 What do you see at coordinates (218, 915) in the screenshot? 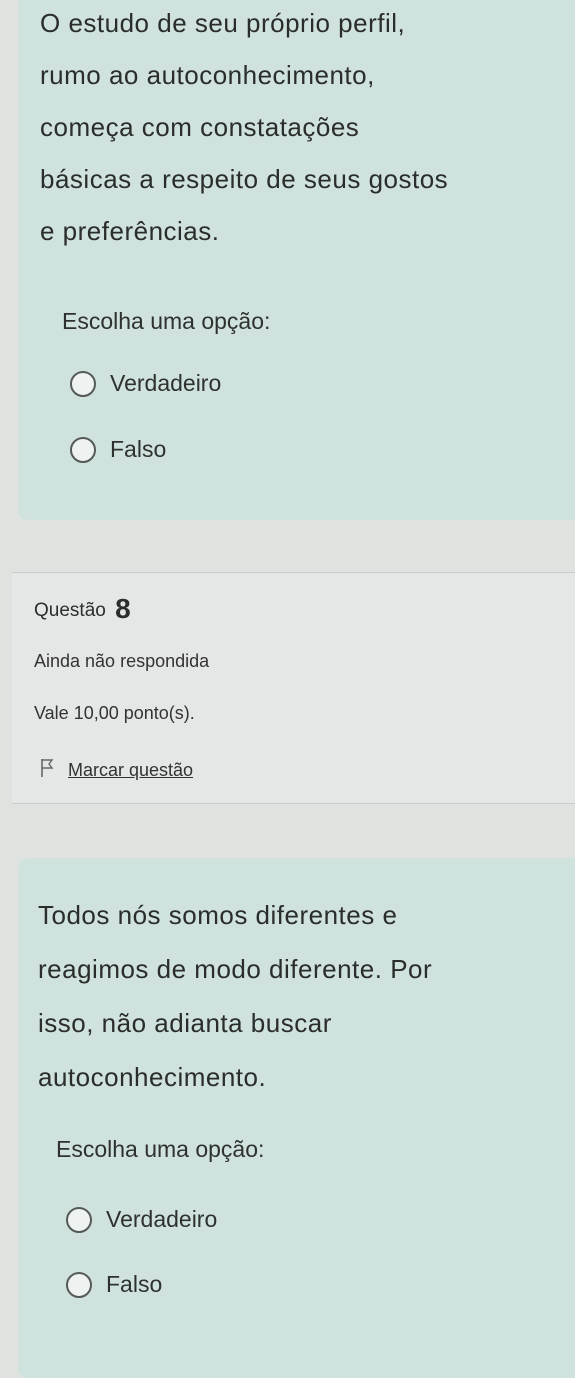
I see `question-text-line: Todos nós somos diferentes e` at bounding box center [218, 915].